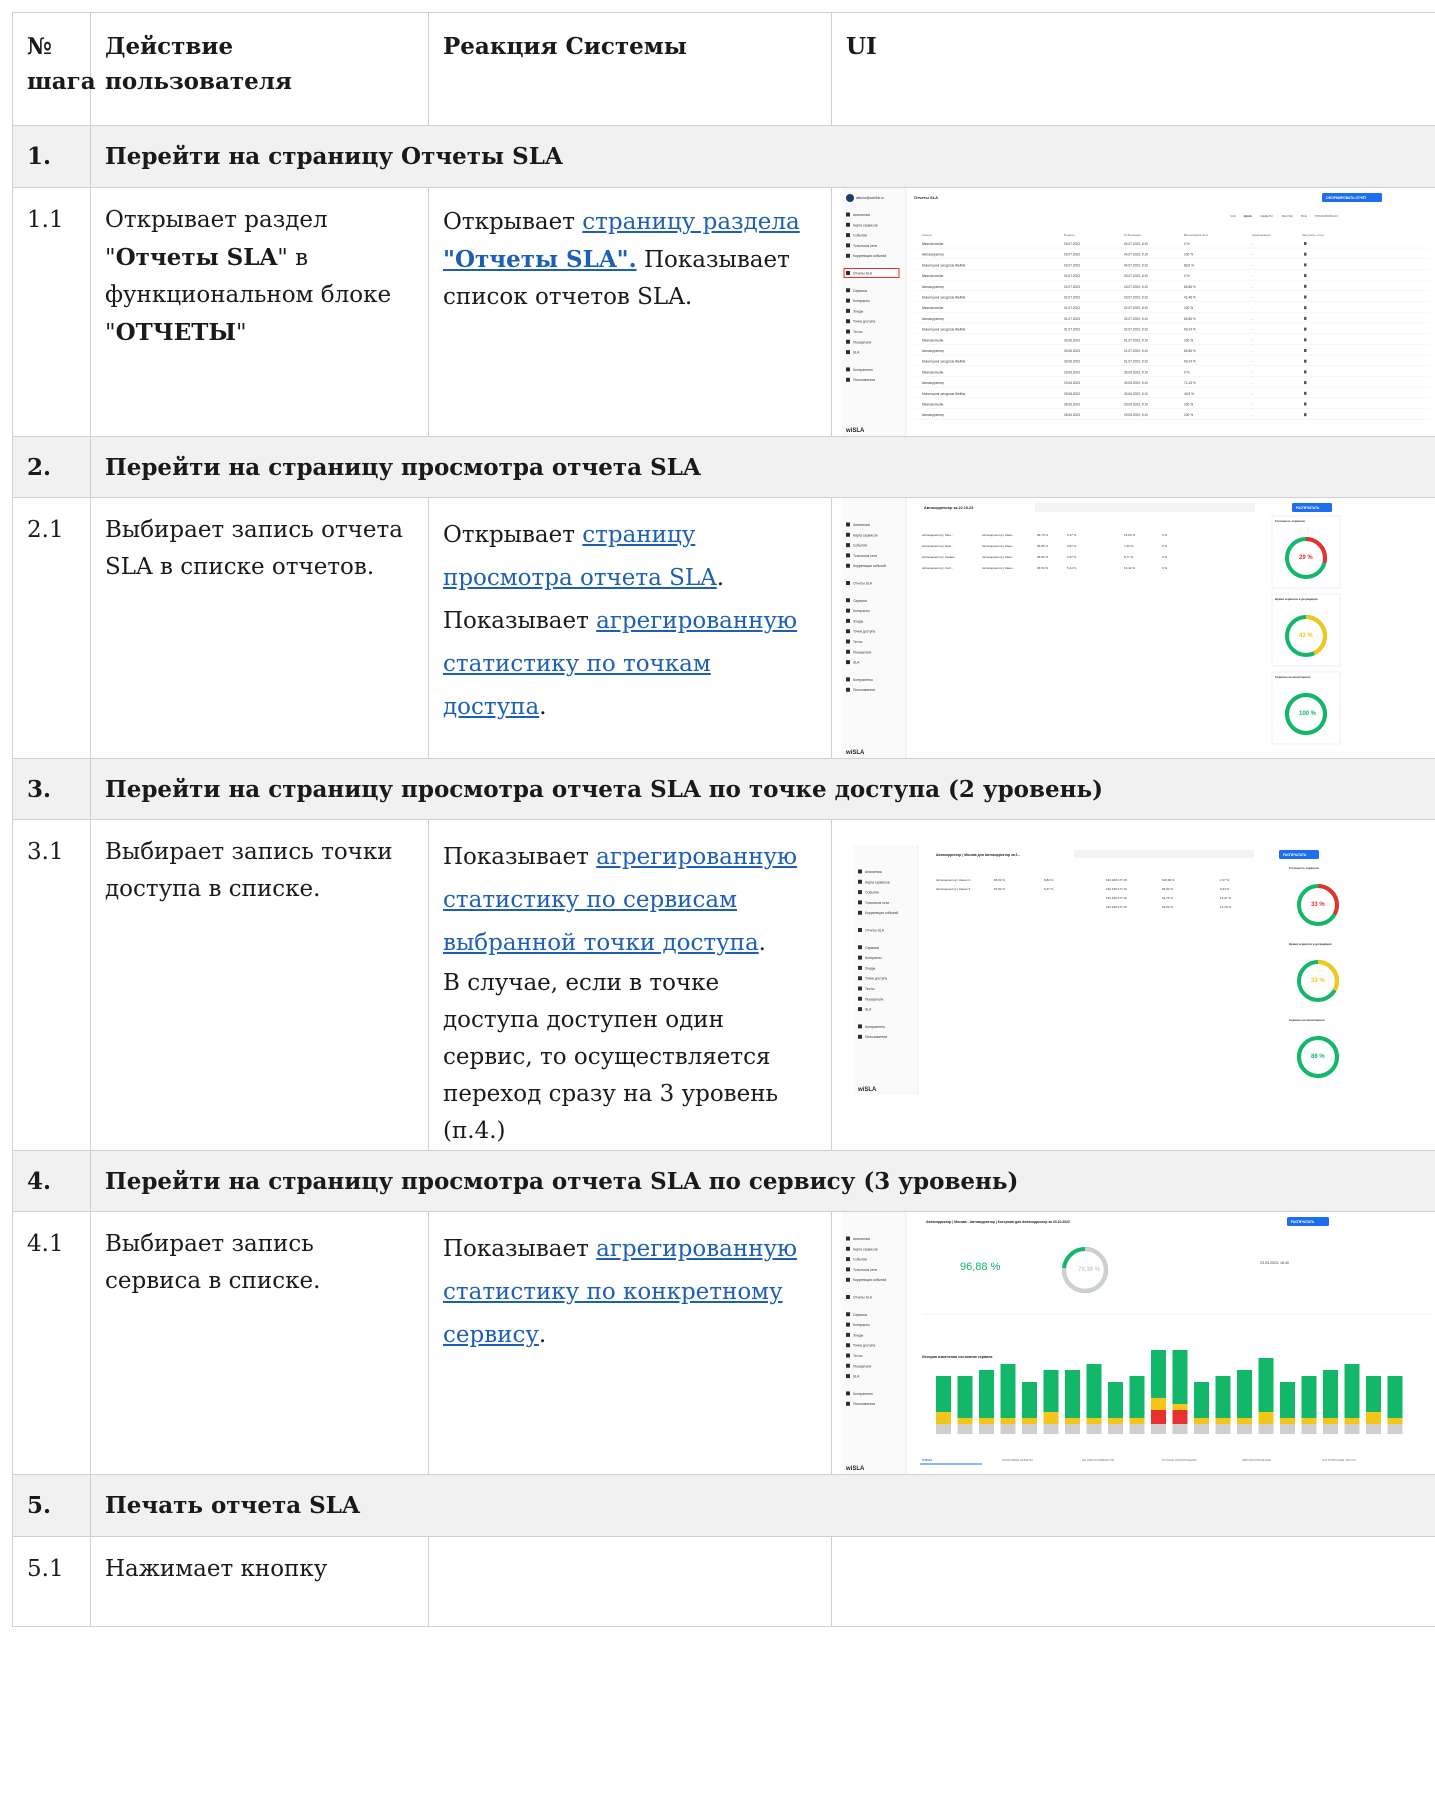 The height and width of the screenshot is (1809, 1435). What do you see at coordinates (690, 222) in the screenshot?
I see `link-reports-page: страницу раздела` at bounding box center [690, 222].